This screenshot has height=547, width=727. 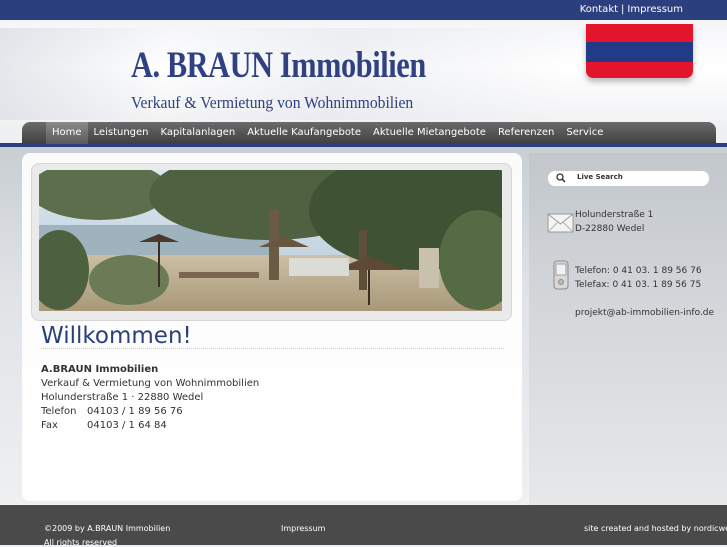 What do you see at coordinates (628, 178) in the screenshot?
I see `search-input: Live Search` at bounding box center [628, 178].